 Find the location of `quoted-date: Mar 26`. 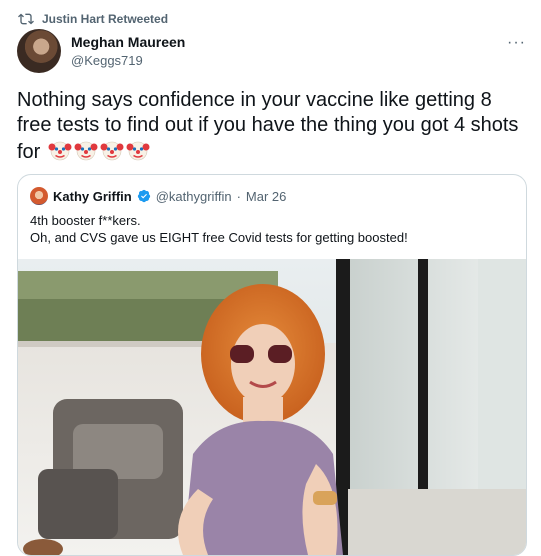

quoted-date: Mar 26 is located at coordinates (266, 196).